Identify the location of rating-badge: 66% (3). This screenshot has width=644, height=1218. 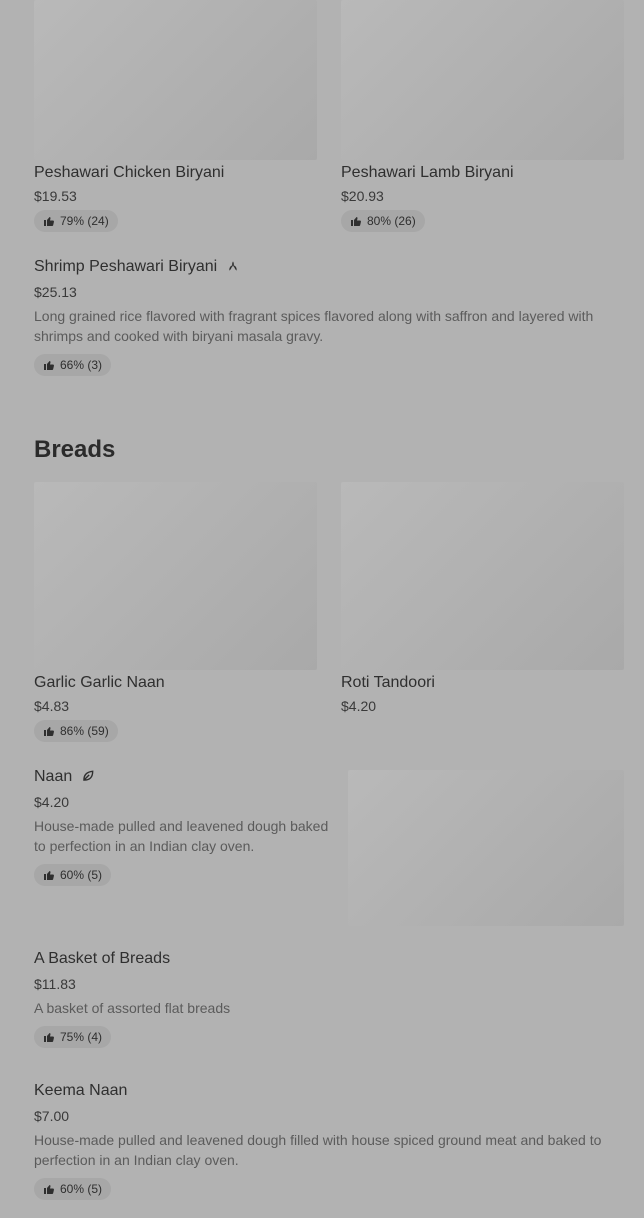
(73, 365).